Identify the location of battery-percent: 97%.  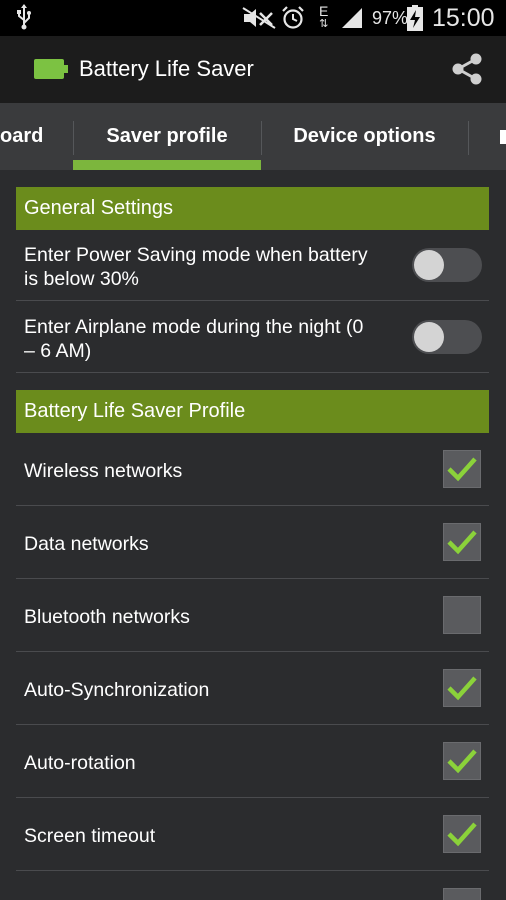
(390, 17).